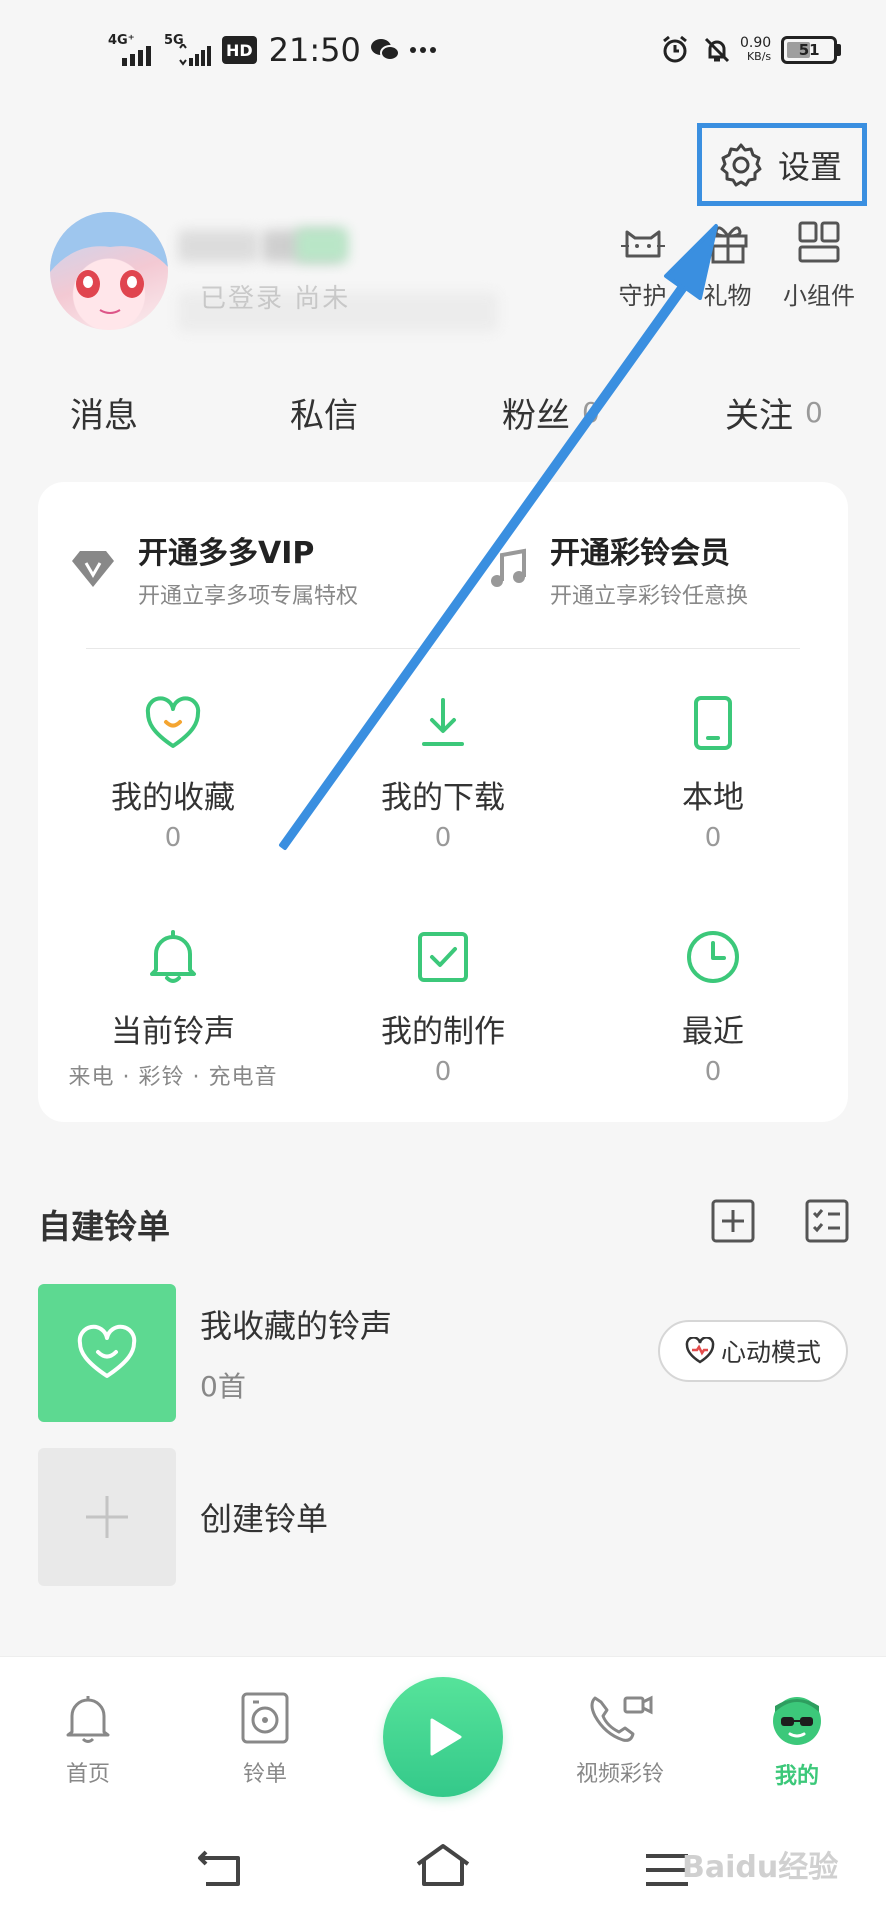  I want to click on net-speed-unit: KB/s, so click(759, 56).